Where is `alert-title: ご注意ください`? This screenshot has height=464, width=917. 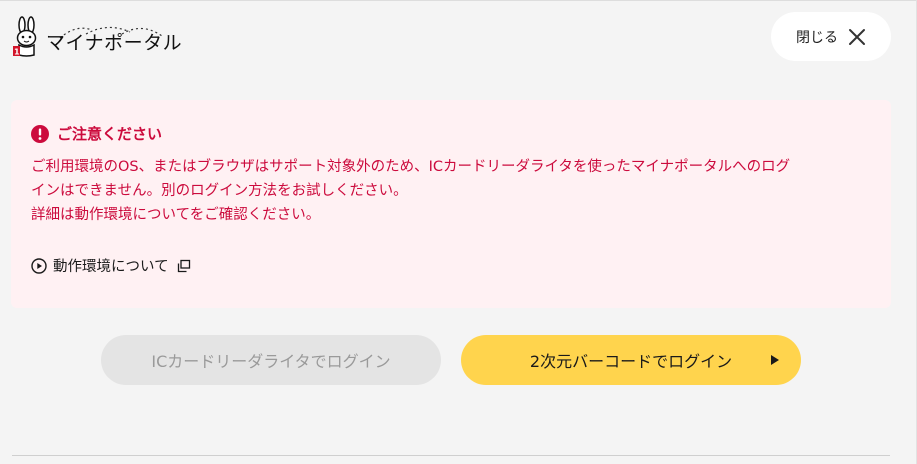
alert-title: ご注意ください is located at coordinates (110, 134).